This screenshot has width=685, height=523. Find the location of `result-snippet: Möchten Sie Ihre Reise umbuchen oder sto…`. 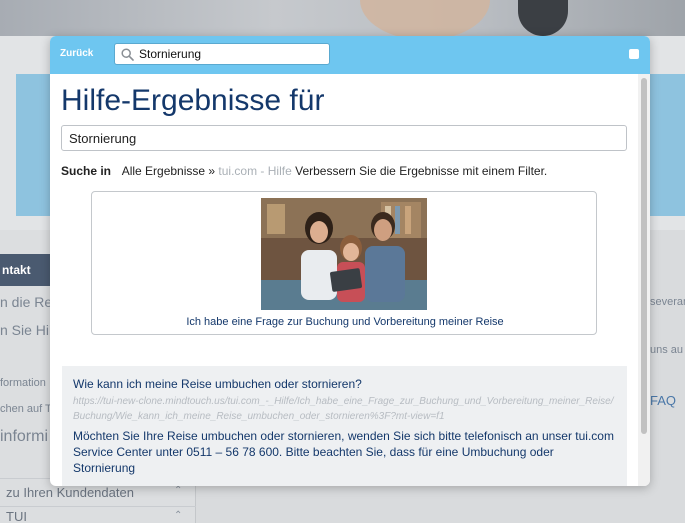

result-snippet: Möchten Sie Ihre Reise umbuchen oder sto… is located at coordinates (343, 452).